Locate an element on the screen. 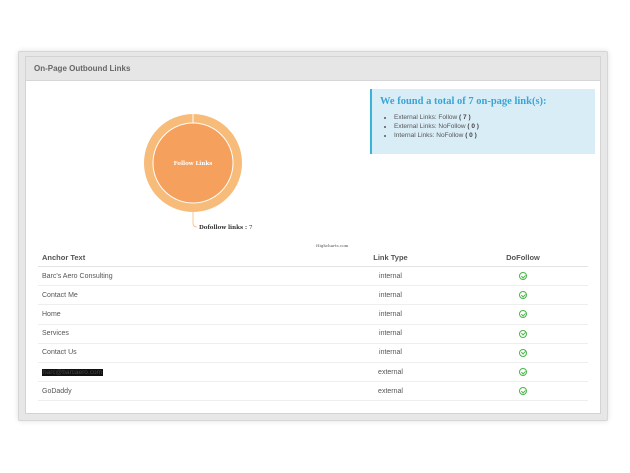 The width and height of the screenshot is (630, 473). anchor-text-cell: Barc's Aero Consulting is located at coordinates (180, 276).